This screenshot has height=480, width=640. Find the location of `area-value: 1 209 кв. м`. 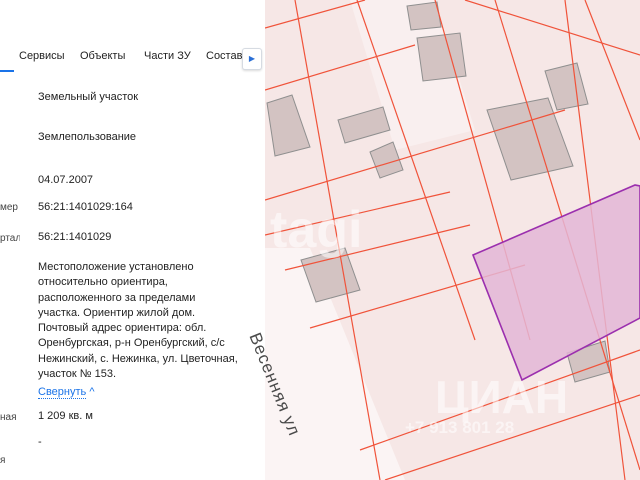

area-value: 1 209 кв. м is located at coordinates (65, 416).